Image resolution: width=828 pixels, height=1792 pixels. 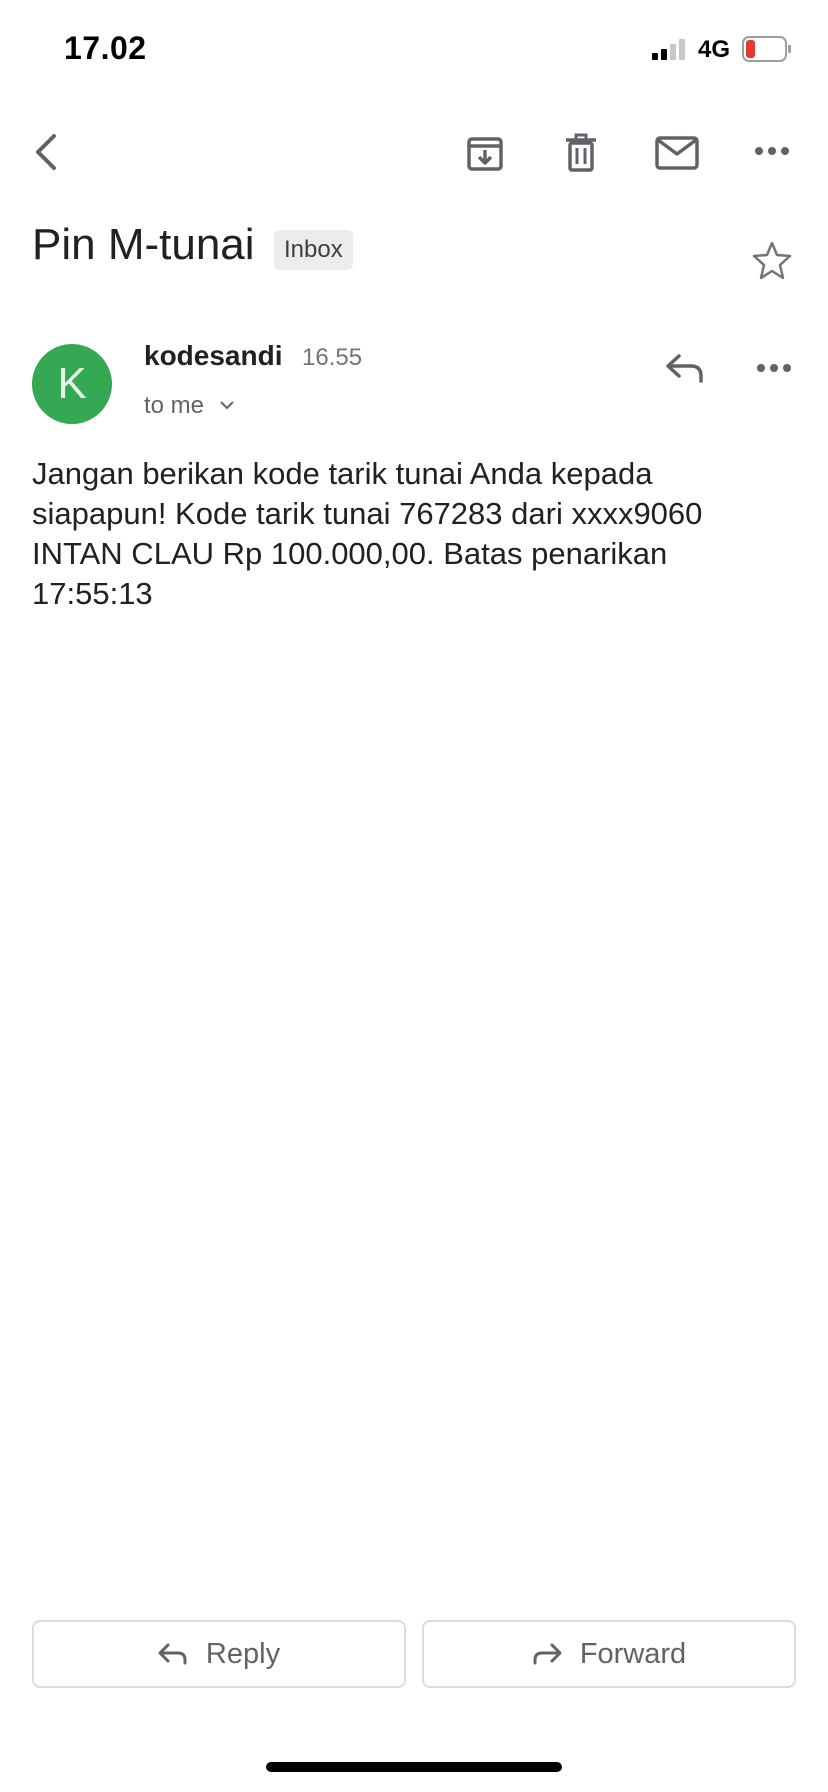 What do you see at coordinates (105, 48) in the screenshot?
I see `status-time: 17.02` at bounding box center [105, 48].